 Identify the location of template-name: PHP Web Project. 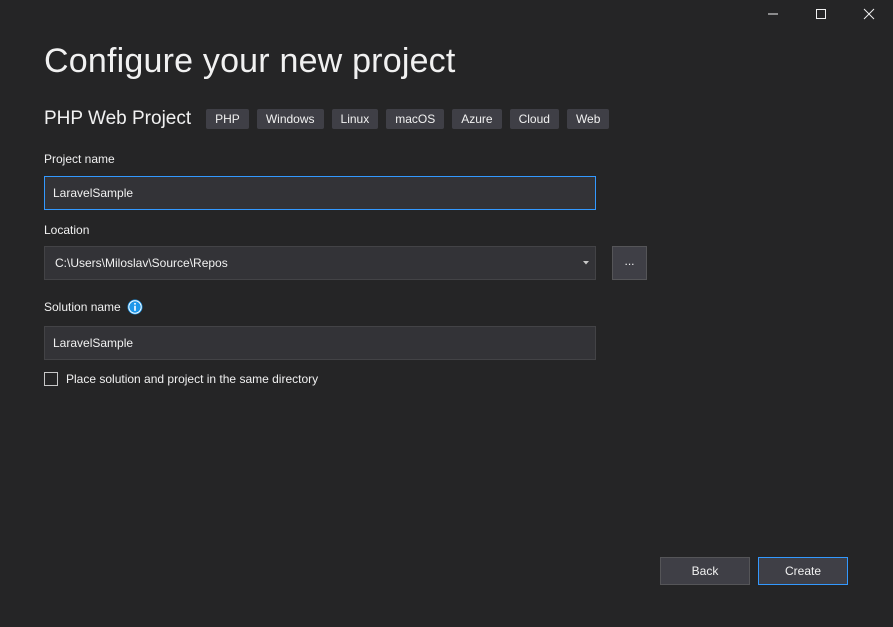
(118, 118).